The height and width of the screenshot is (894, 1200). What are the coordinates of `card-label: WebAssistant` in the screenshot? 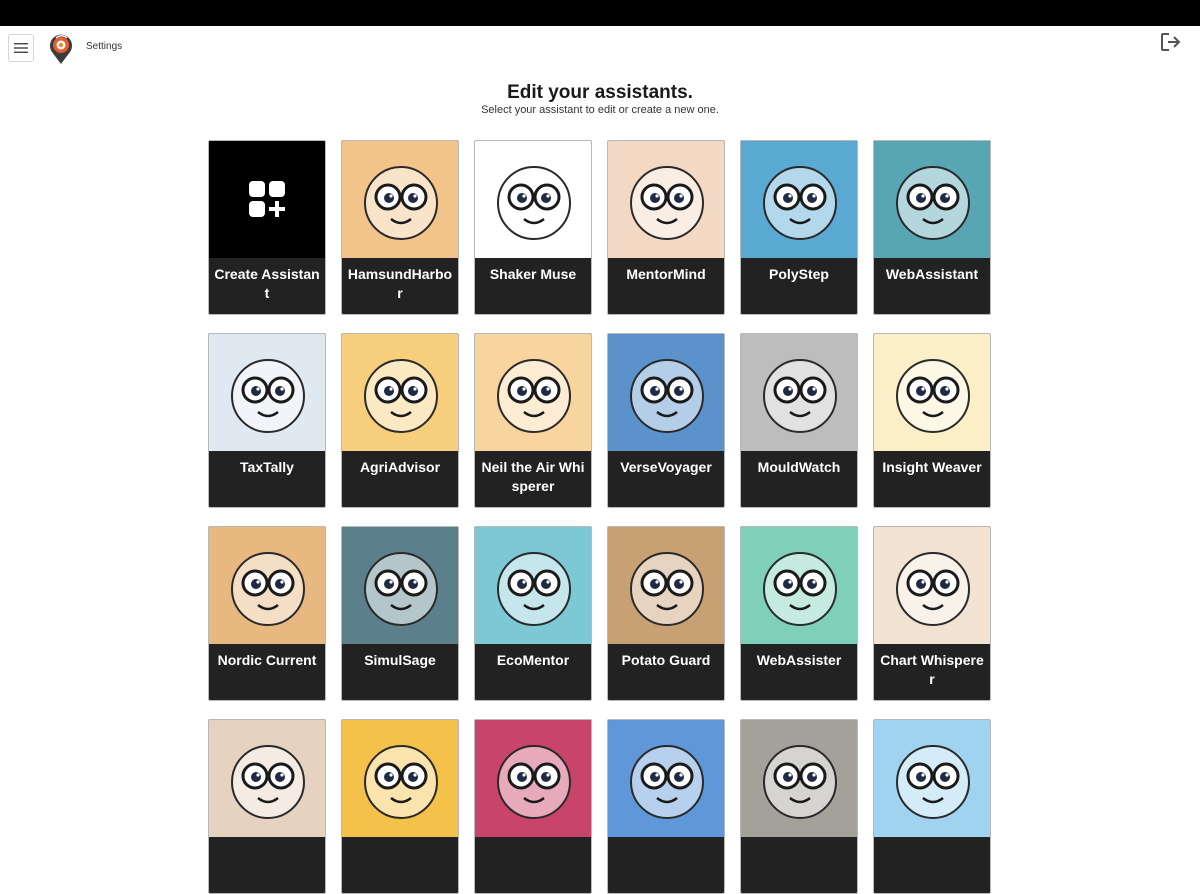 It's located at (932, 274).